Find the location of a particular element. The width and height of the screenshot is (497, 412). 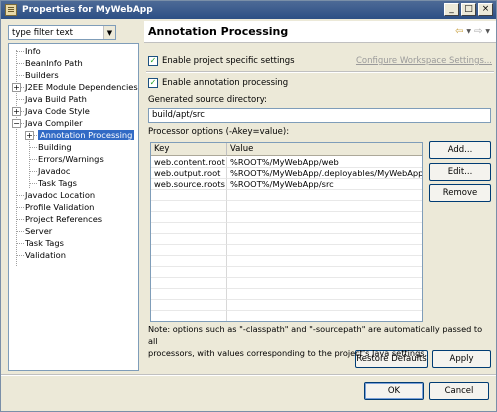

sidebar-item-label: Validation is located at coordinates (45, 255).